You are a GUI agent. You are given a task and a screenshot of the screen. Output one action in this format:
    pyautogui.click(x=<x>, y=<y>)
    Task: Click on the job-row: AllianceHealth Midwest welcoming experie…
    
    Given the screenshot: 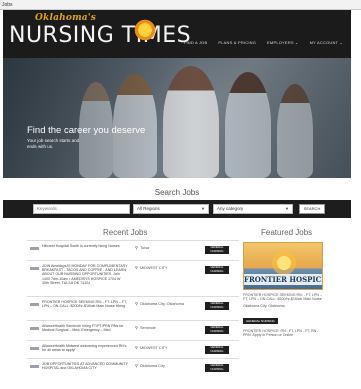 What is the action you would take?
    pyautogui.click(x=133, y=349)
    